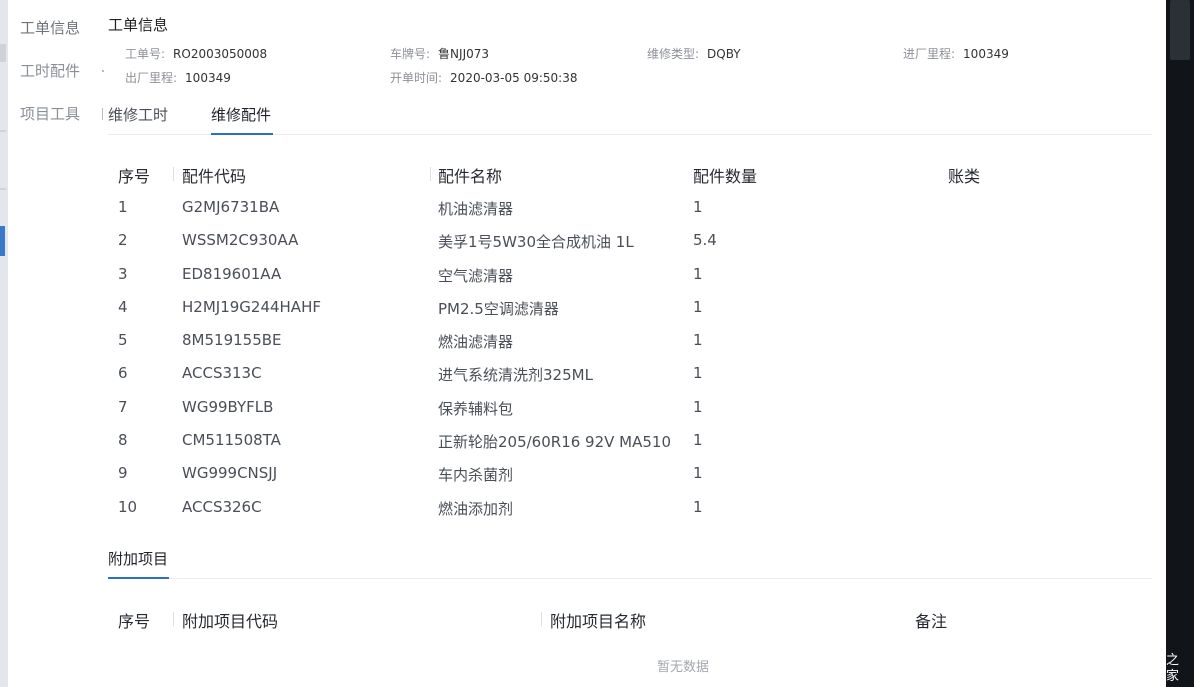 The width and height of the screenshot is (1194, 687). Describe the element at coordinates (476, 475) in the screenshot. I see `cell-part-name: 车内杀菌剂` at that location.